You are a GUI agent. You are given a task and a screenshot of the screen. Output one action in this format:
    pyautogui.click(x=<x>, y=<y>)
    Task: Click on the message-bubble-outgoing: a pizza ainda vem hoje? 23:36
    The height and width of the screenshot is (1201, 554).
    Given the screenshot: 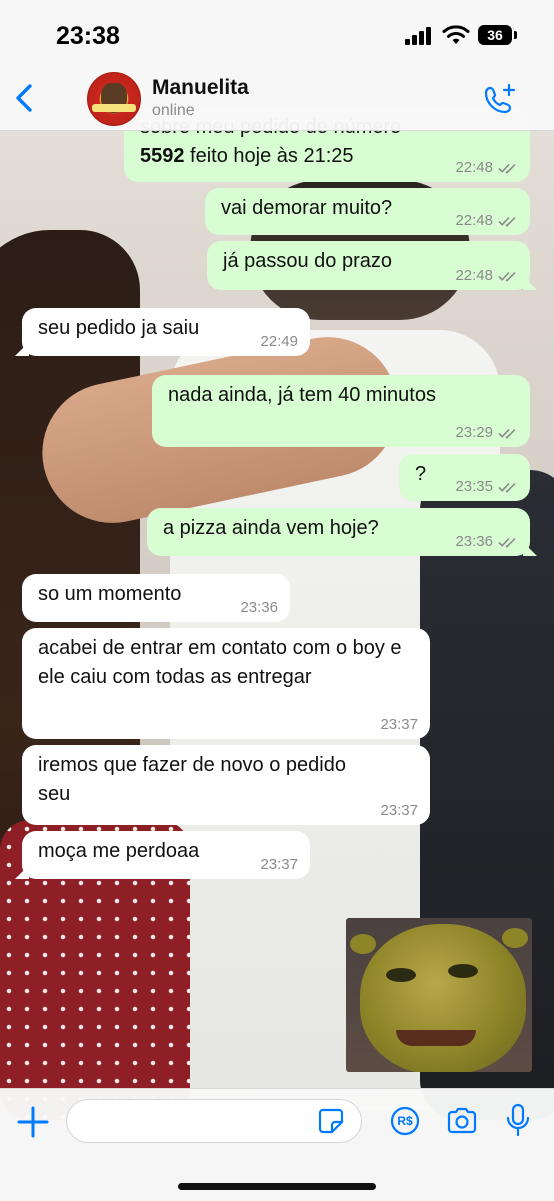 What is the action you would take?
    pyautogui.click(x=342, y=532)
    